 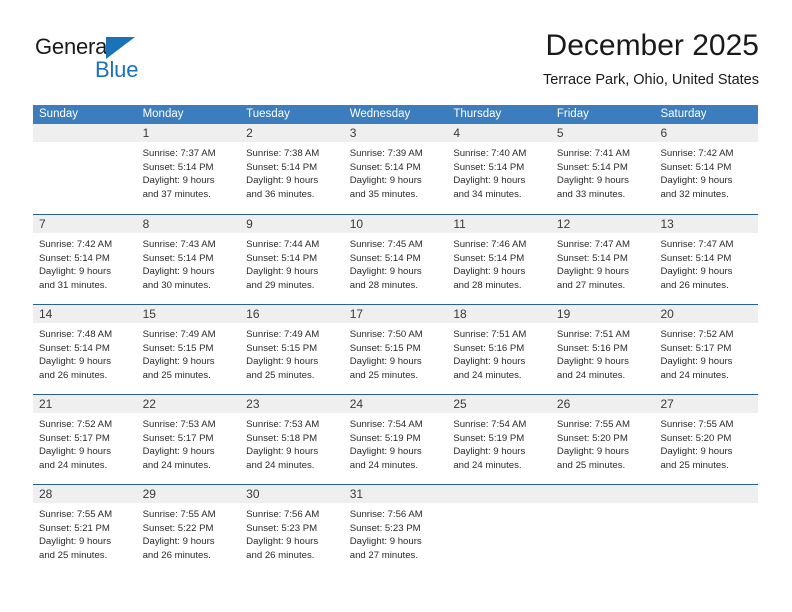 I want to click on day-number: 17, so click(x=356, y=314).